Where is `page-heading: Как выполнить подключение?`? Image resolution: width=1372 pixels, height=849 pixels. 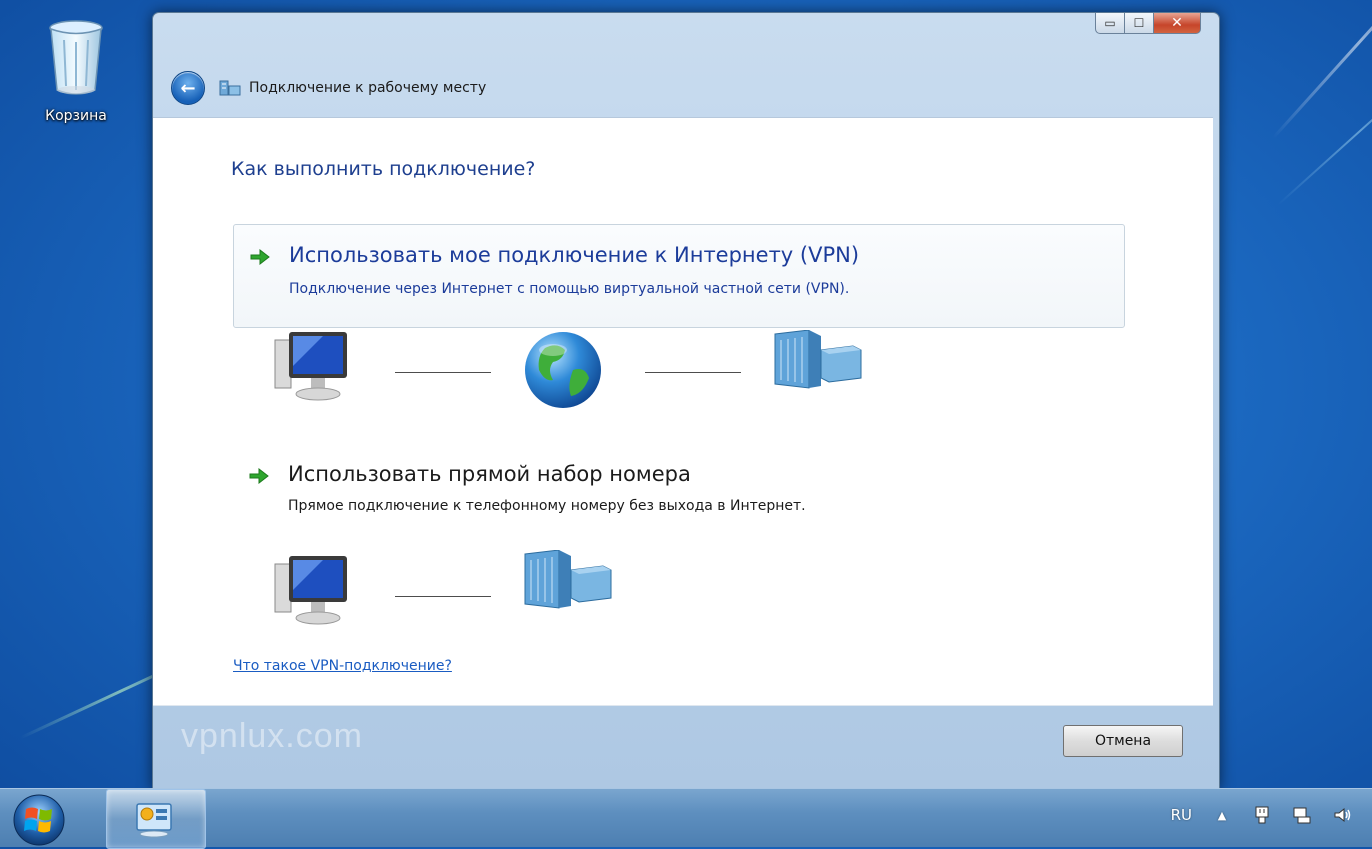
page-heading: Как выполнить подключение? is located at coordinates (383, 169).